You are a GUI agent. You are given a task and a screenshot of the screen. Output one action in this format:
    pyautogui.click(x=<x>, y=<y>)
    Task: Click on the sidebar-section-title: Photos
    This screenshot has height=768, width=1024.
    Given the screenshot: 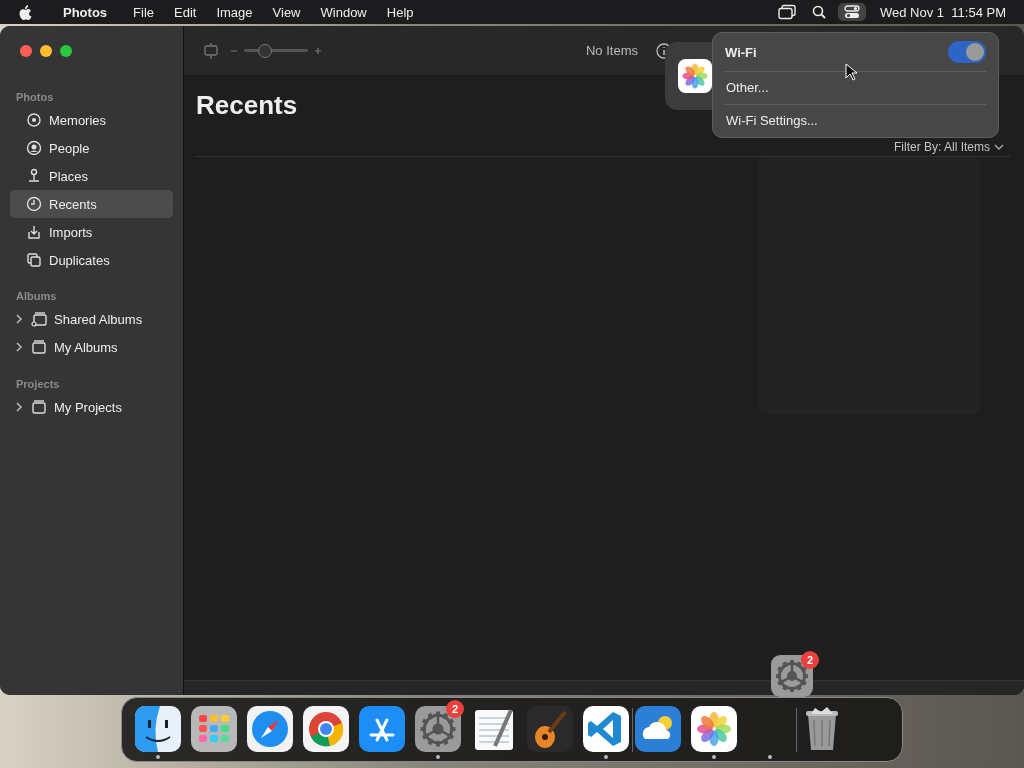 What is the action you would take?
    pyautogui.click(x=35, y=97)
    